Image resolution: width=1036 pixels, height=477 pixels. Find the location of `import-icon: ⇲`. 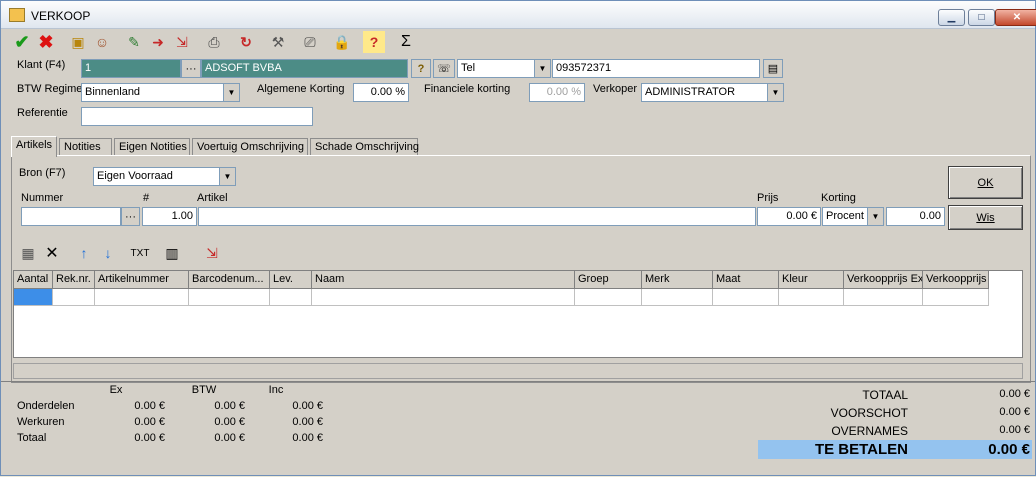

import-icon: ⇲ is located at coordinates (182, 42).